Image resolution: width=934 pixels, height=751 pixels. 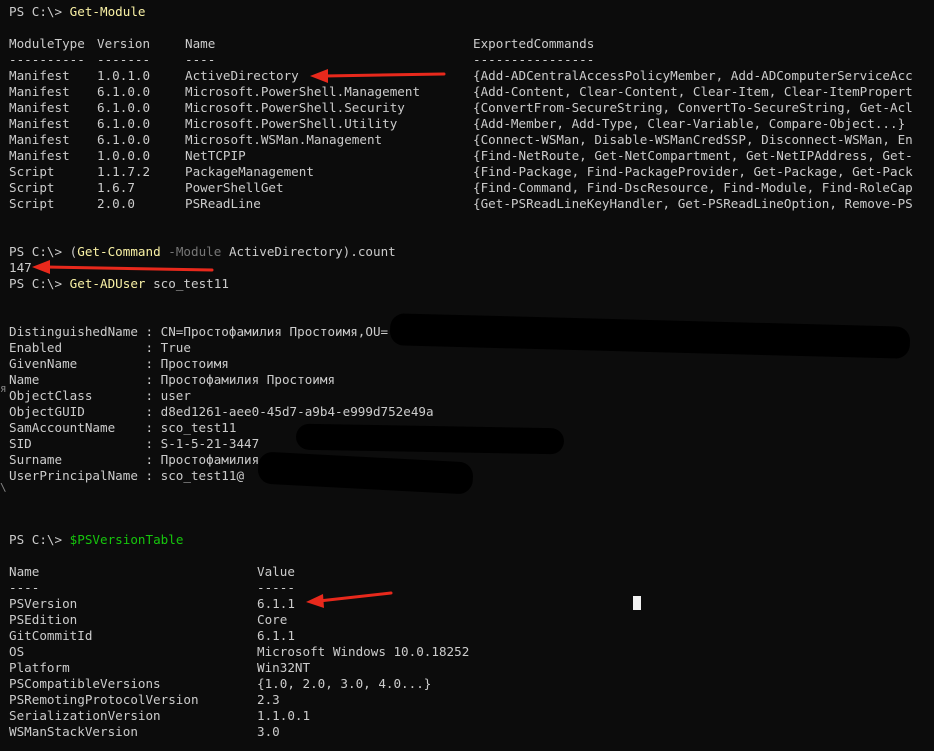 I want to click on command-line-psversiontable: PS C:\> $PSVersionTable, so click(x=96, y=540).